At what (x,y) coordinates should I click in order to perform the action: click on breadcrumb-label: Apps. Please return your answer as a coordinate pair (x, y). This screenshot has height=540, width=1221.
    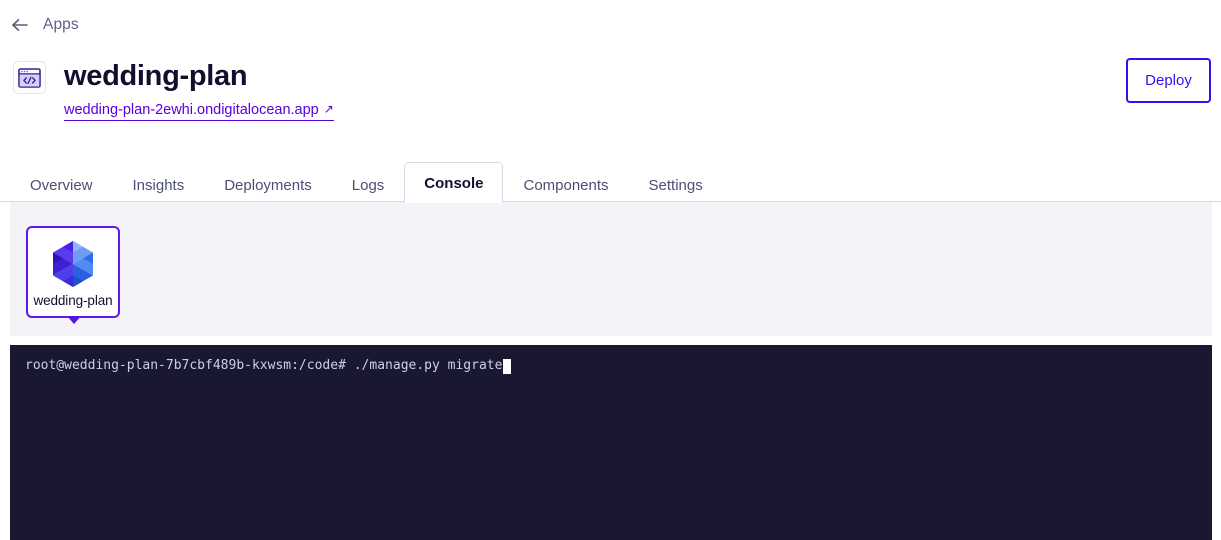
    Looking at the image, I should click on (61, 25).